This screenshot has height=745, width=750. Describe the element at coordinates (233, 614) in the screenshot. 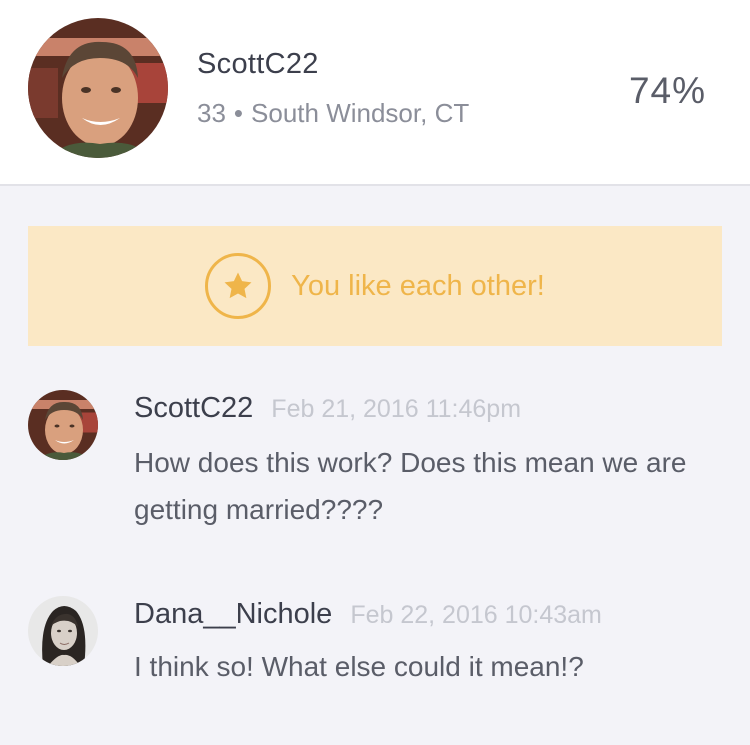

I see `message-author: Dana__Nichole` at that location.